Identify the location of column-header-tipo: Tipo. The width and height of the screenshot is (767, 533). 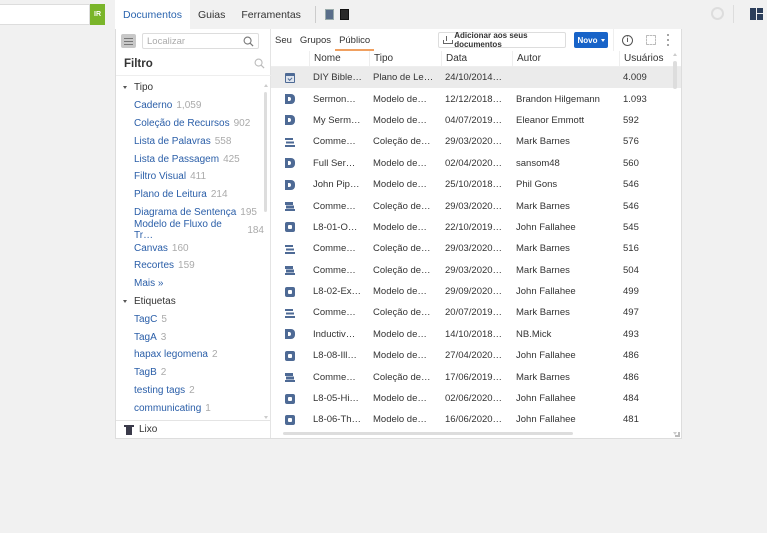
(405, 58).